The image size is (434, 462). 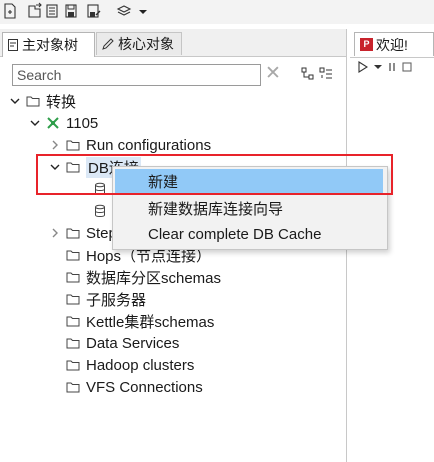 I want to click on tree-label: 数据库分区schemas, so click(x=154, y=278).